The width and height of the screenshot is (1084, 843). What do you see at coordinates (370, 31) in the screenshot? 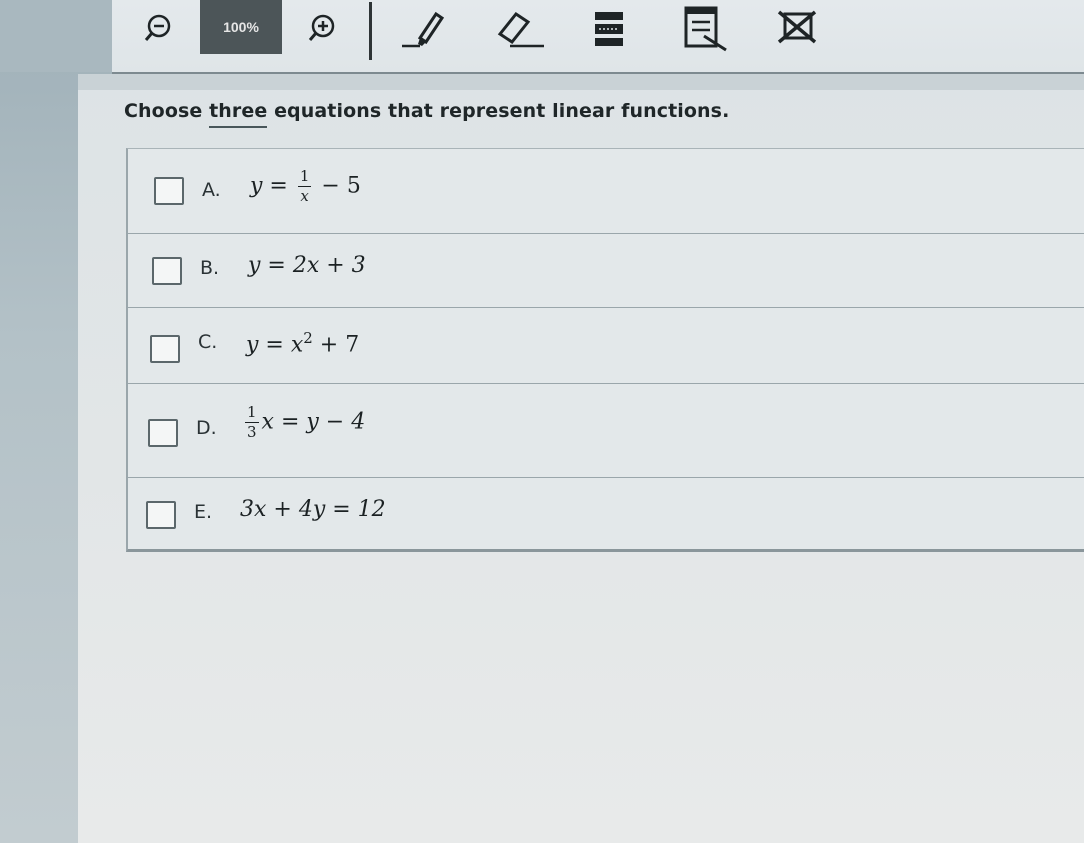
I see `toolbar-divider` at bounding box center [370, 31].